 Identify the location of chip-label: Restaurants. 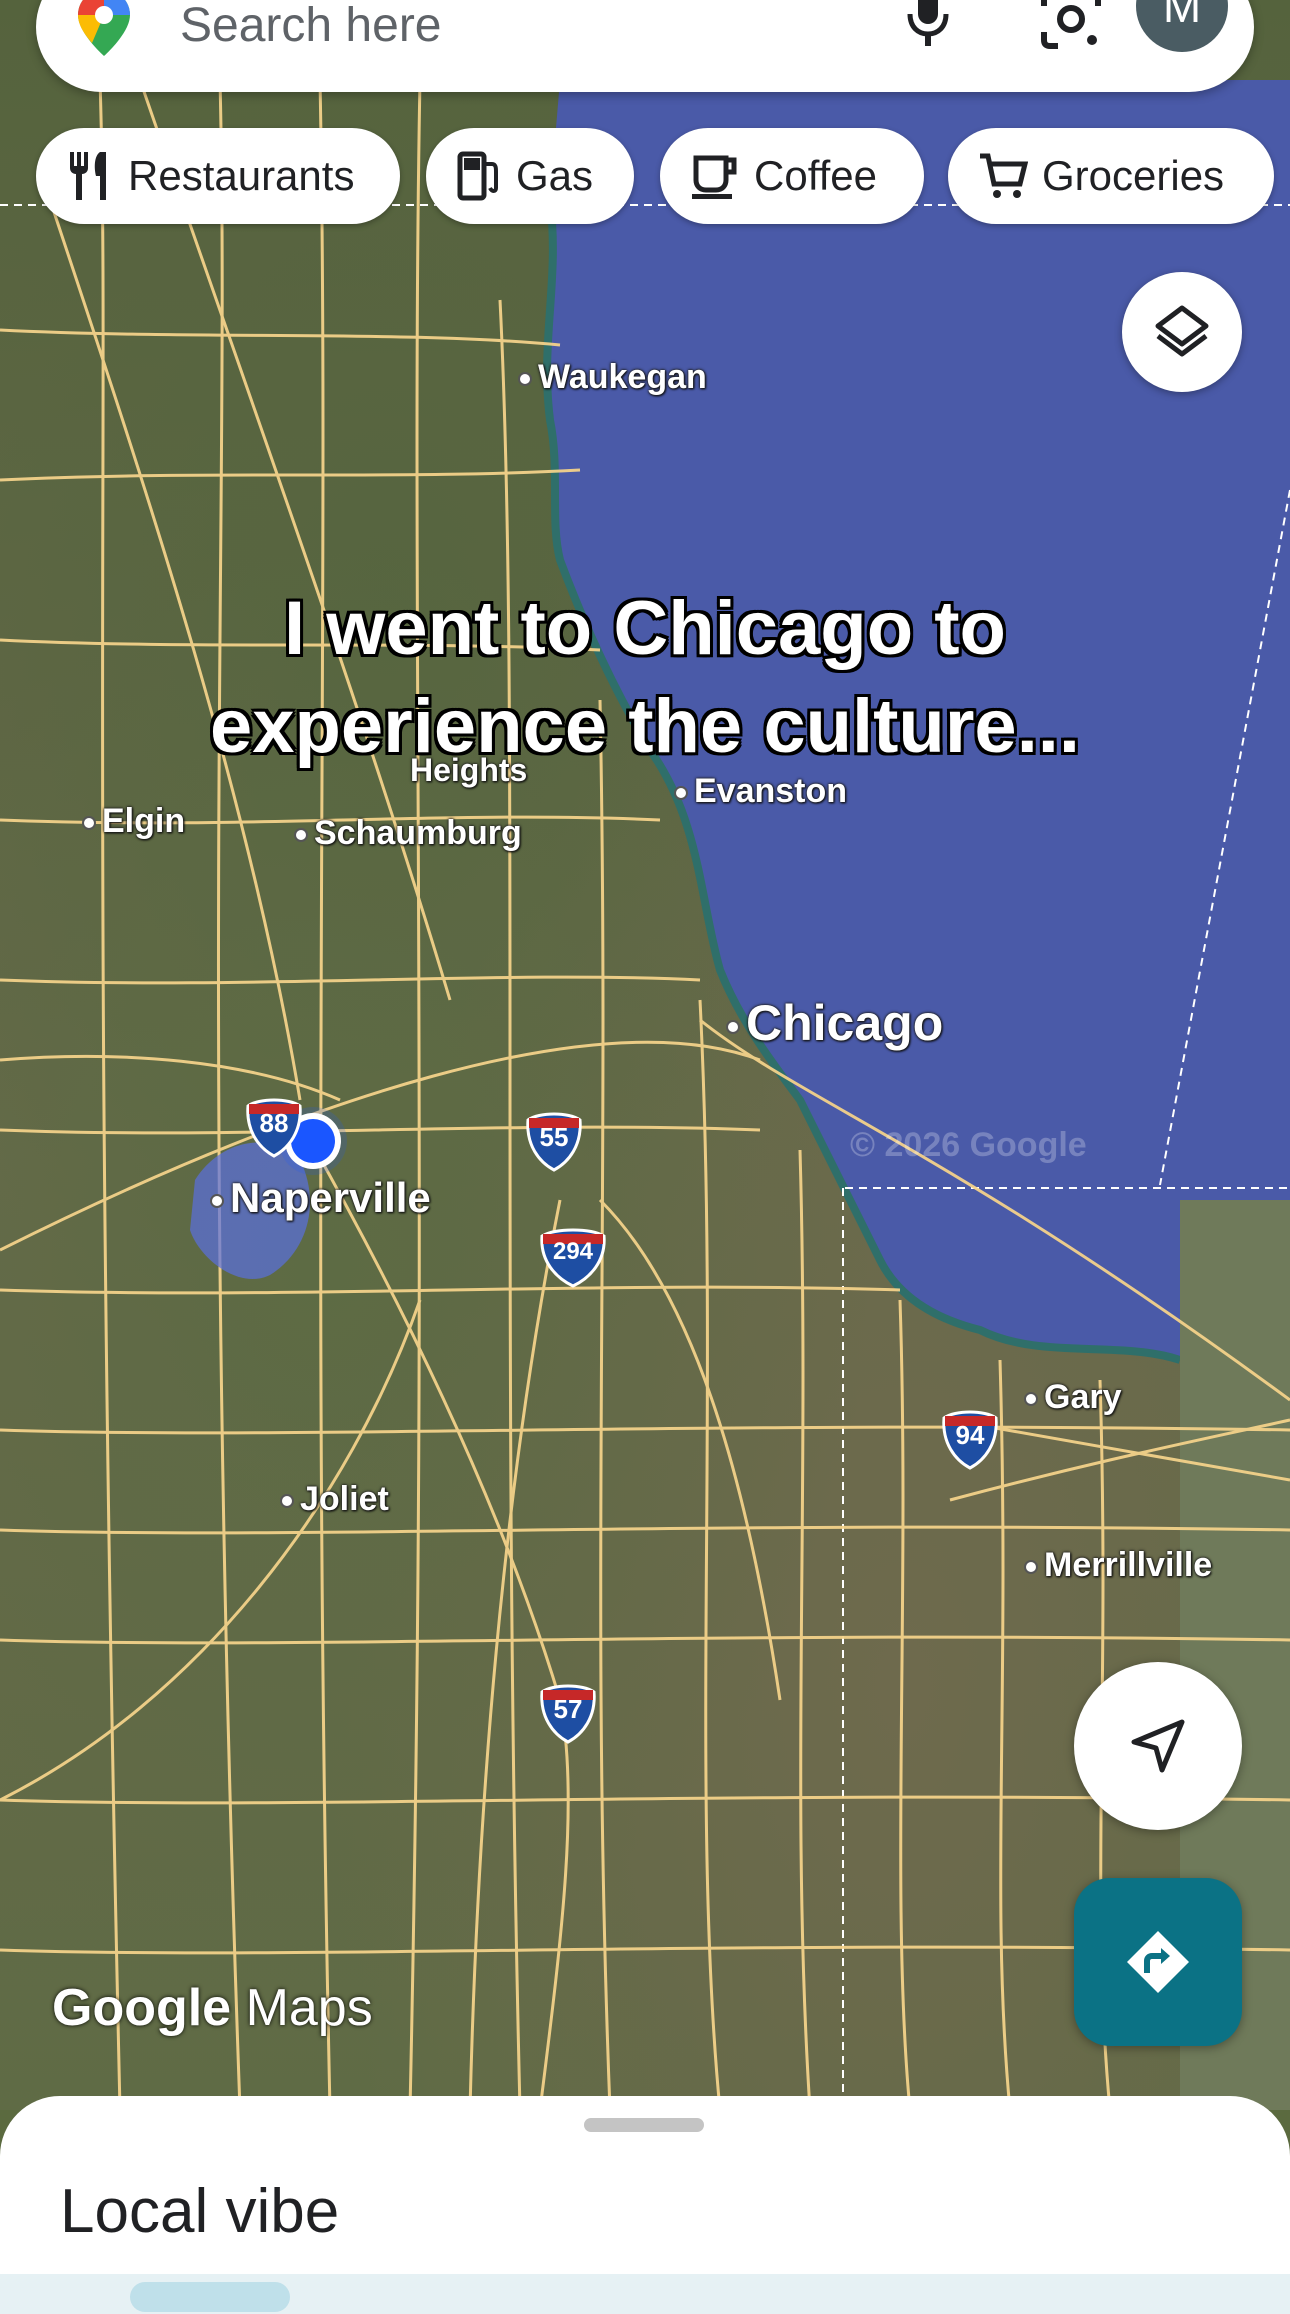
(241, 175).